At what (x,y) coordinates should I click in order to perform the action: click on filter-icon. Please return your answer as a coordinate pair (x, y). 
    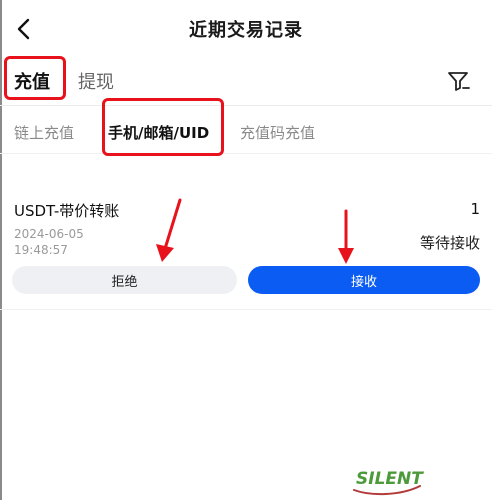
    Looking at the image, I should click on (459, 81).